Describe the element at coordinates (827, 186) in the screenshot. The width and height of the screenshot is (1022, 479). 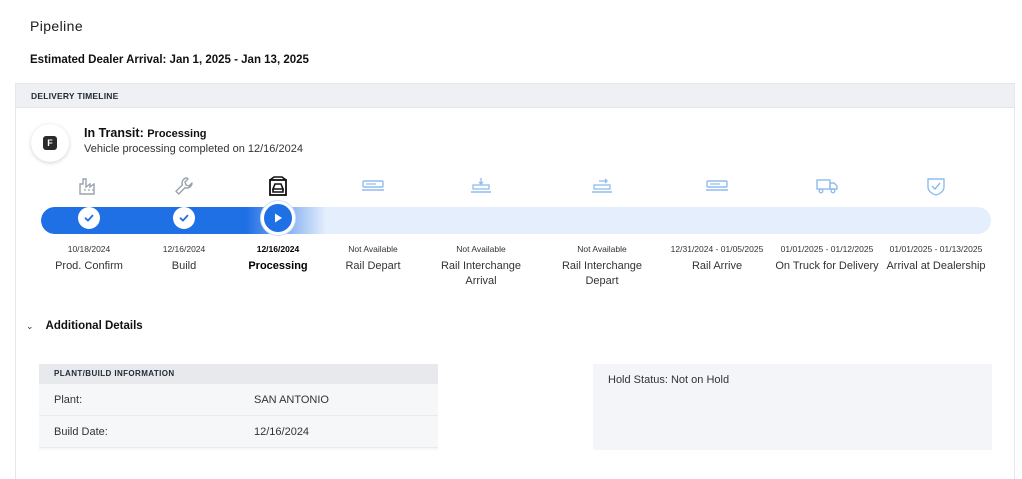
I see `truck-icon` at that location.